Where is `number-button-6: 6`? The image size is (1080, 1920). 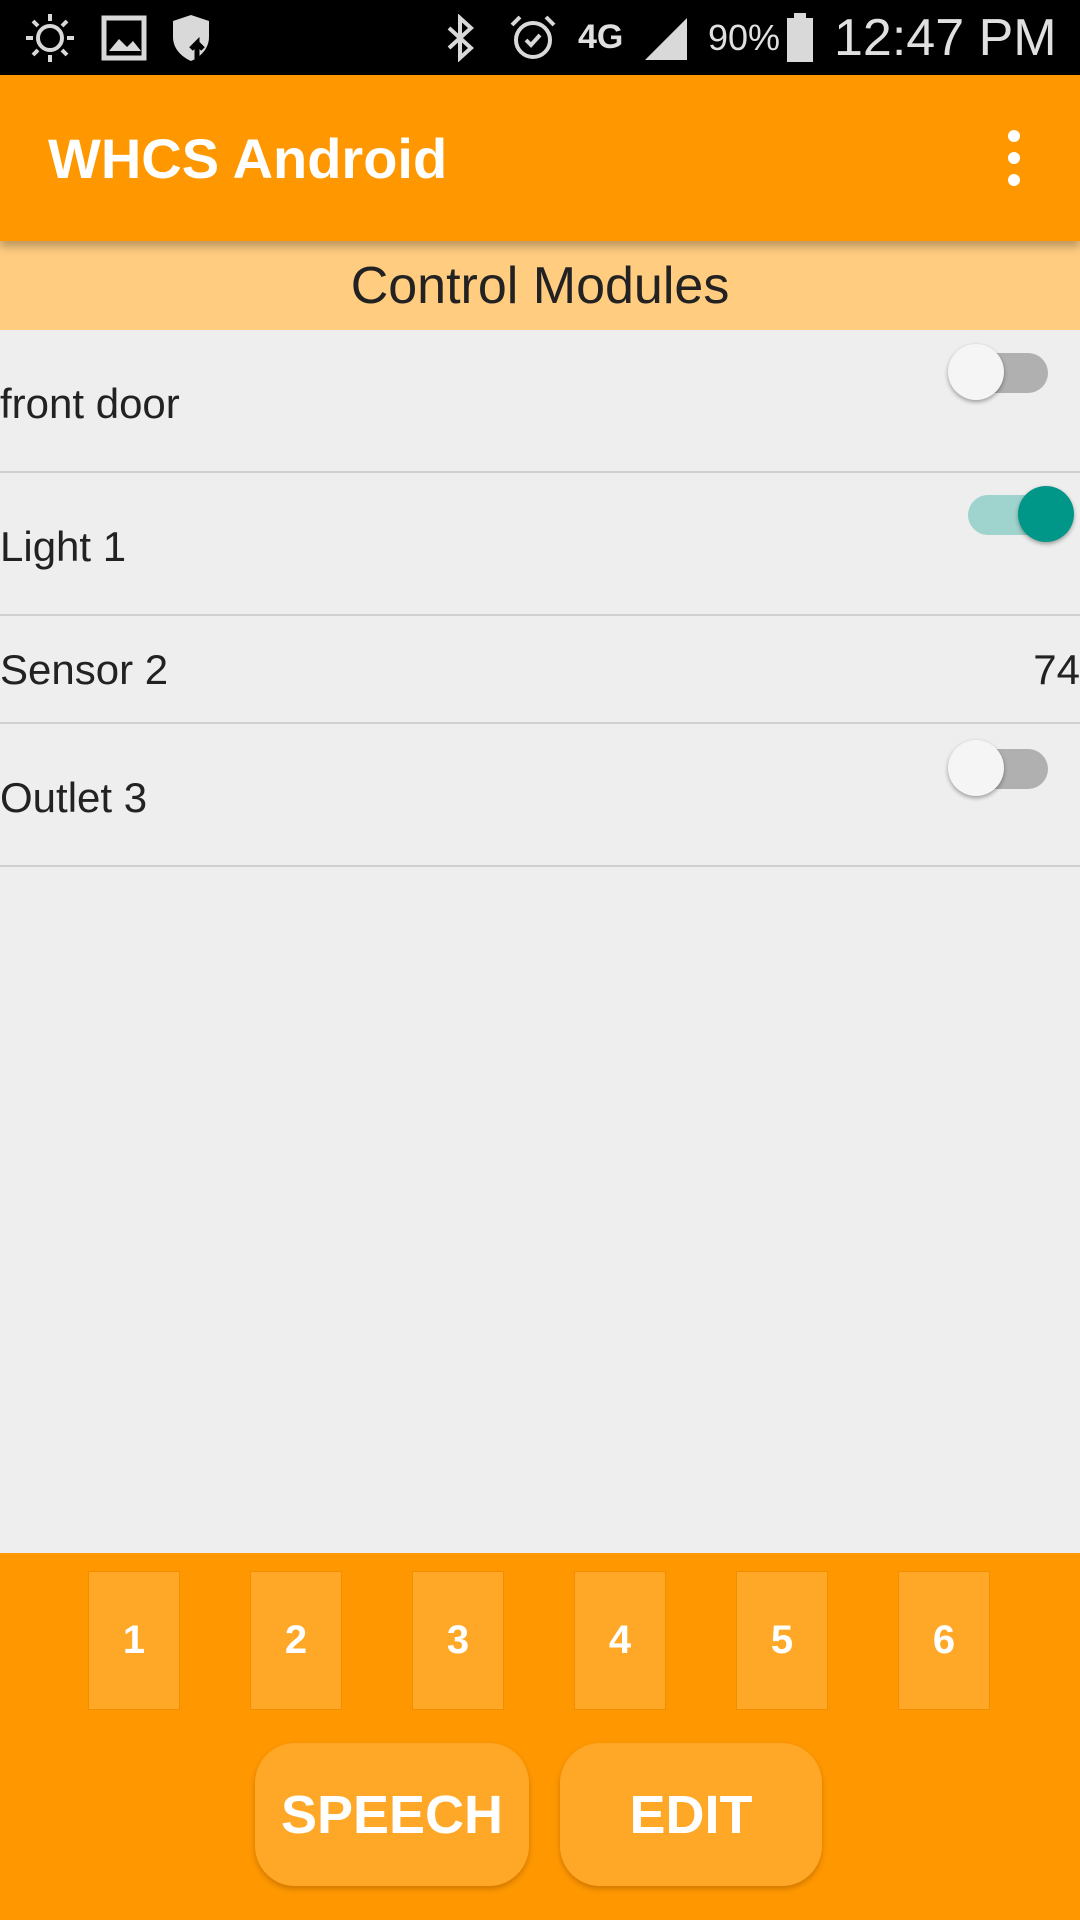 number-button-6: 6 is located at coordinates (944, 1640).